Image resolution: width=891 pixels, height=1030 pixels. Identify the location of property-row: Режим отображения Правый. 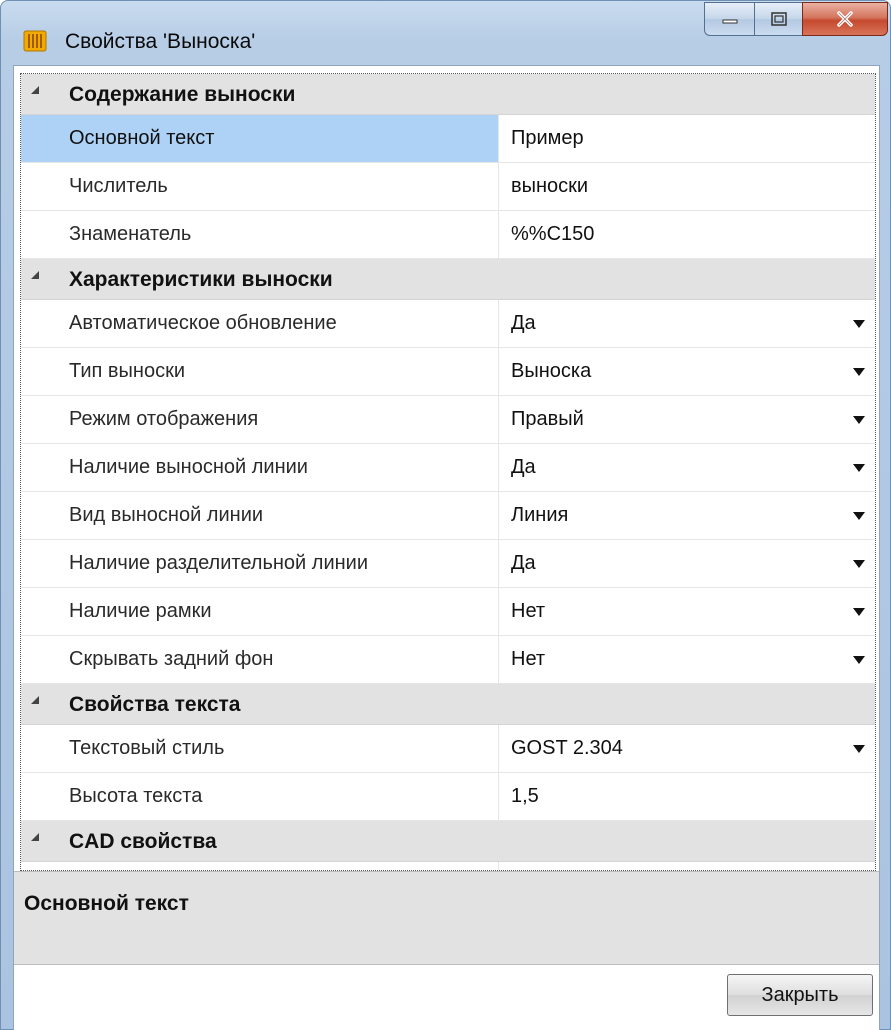
(448, 420).